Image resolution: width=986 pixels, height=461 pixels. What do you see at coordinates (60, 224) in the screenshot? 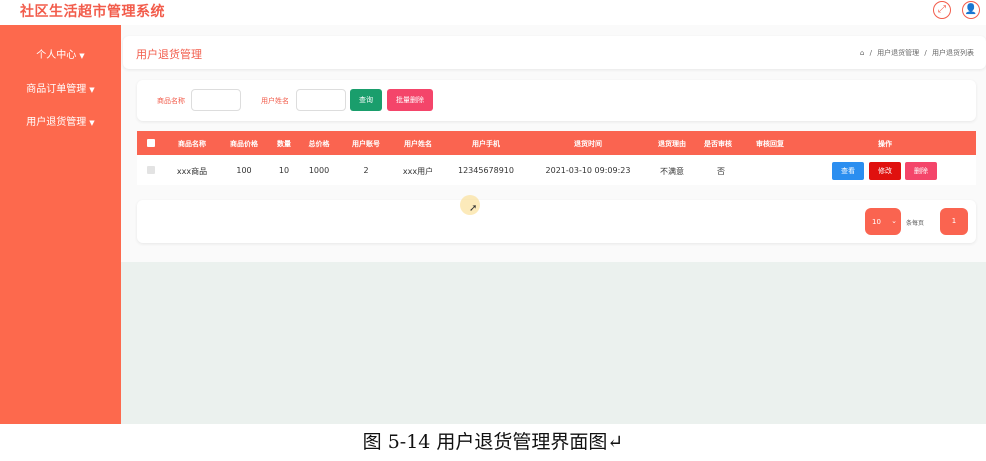
I see `sidebar: 个人中心 ▼ 商品订单管理 ▼ 用户退货管理 ▼` at bounding box center [60, 224].